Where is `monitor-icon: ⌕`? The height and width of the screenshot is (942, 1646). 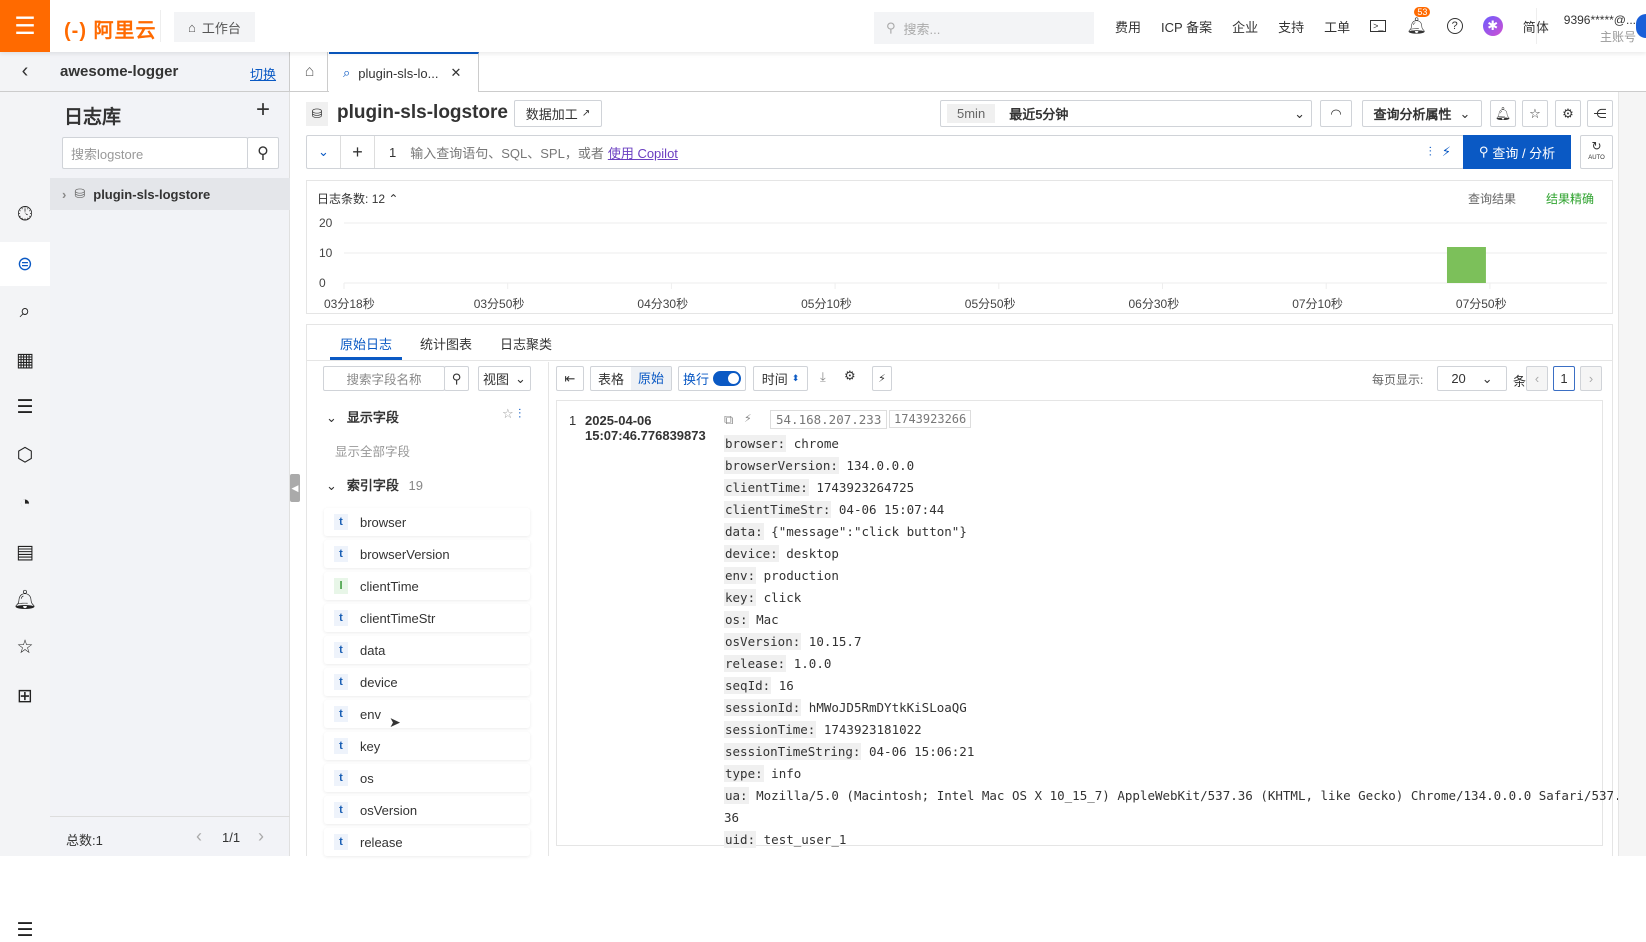 monitor-icon: ⌕ is located at coordinates (25, 312).